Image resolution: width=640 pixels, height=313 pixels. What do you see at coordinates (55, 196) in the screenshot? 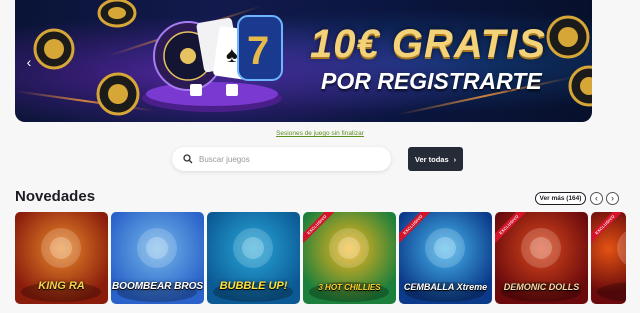
I see `section-title: Novedades` at bounding box center [55, 196].